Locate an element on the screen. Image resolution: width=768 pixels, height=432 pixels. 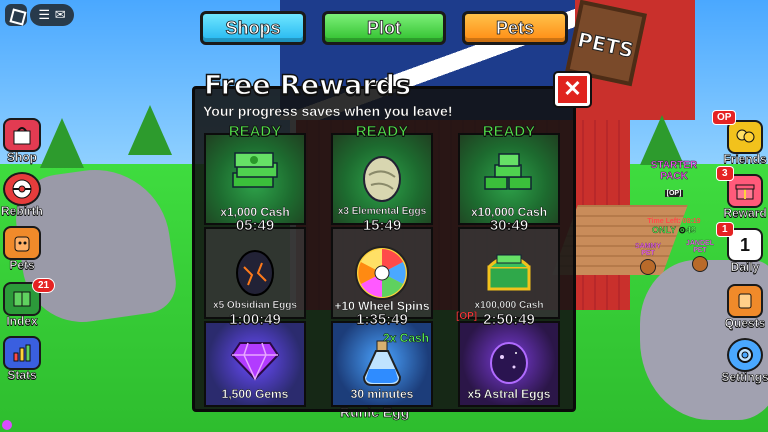
close-button: ✕ is located at coordinates (572, 89).